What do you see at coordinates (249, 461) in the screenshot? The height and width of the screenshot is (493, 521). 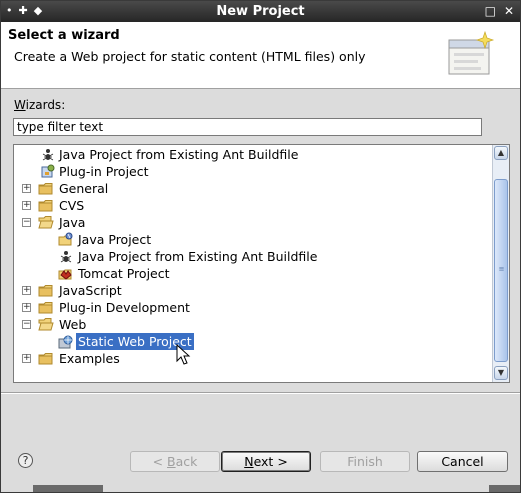 I see `next-accel: N` at bounding box center [249, 461].